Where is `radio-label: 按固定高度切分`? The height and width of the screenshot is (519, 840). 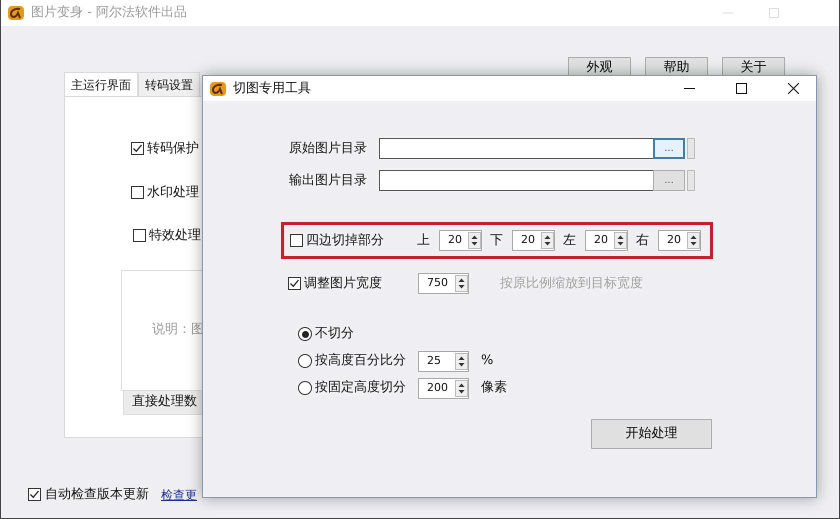 radio-label: 按固定高度切分 is located at coordinates (360, 388).